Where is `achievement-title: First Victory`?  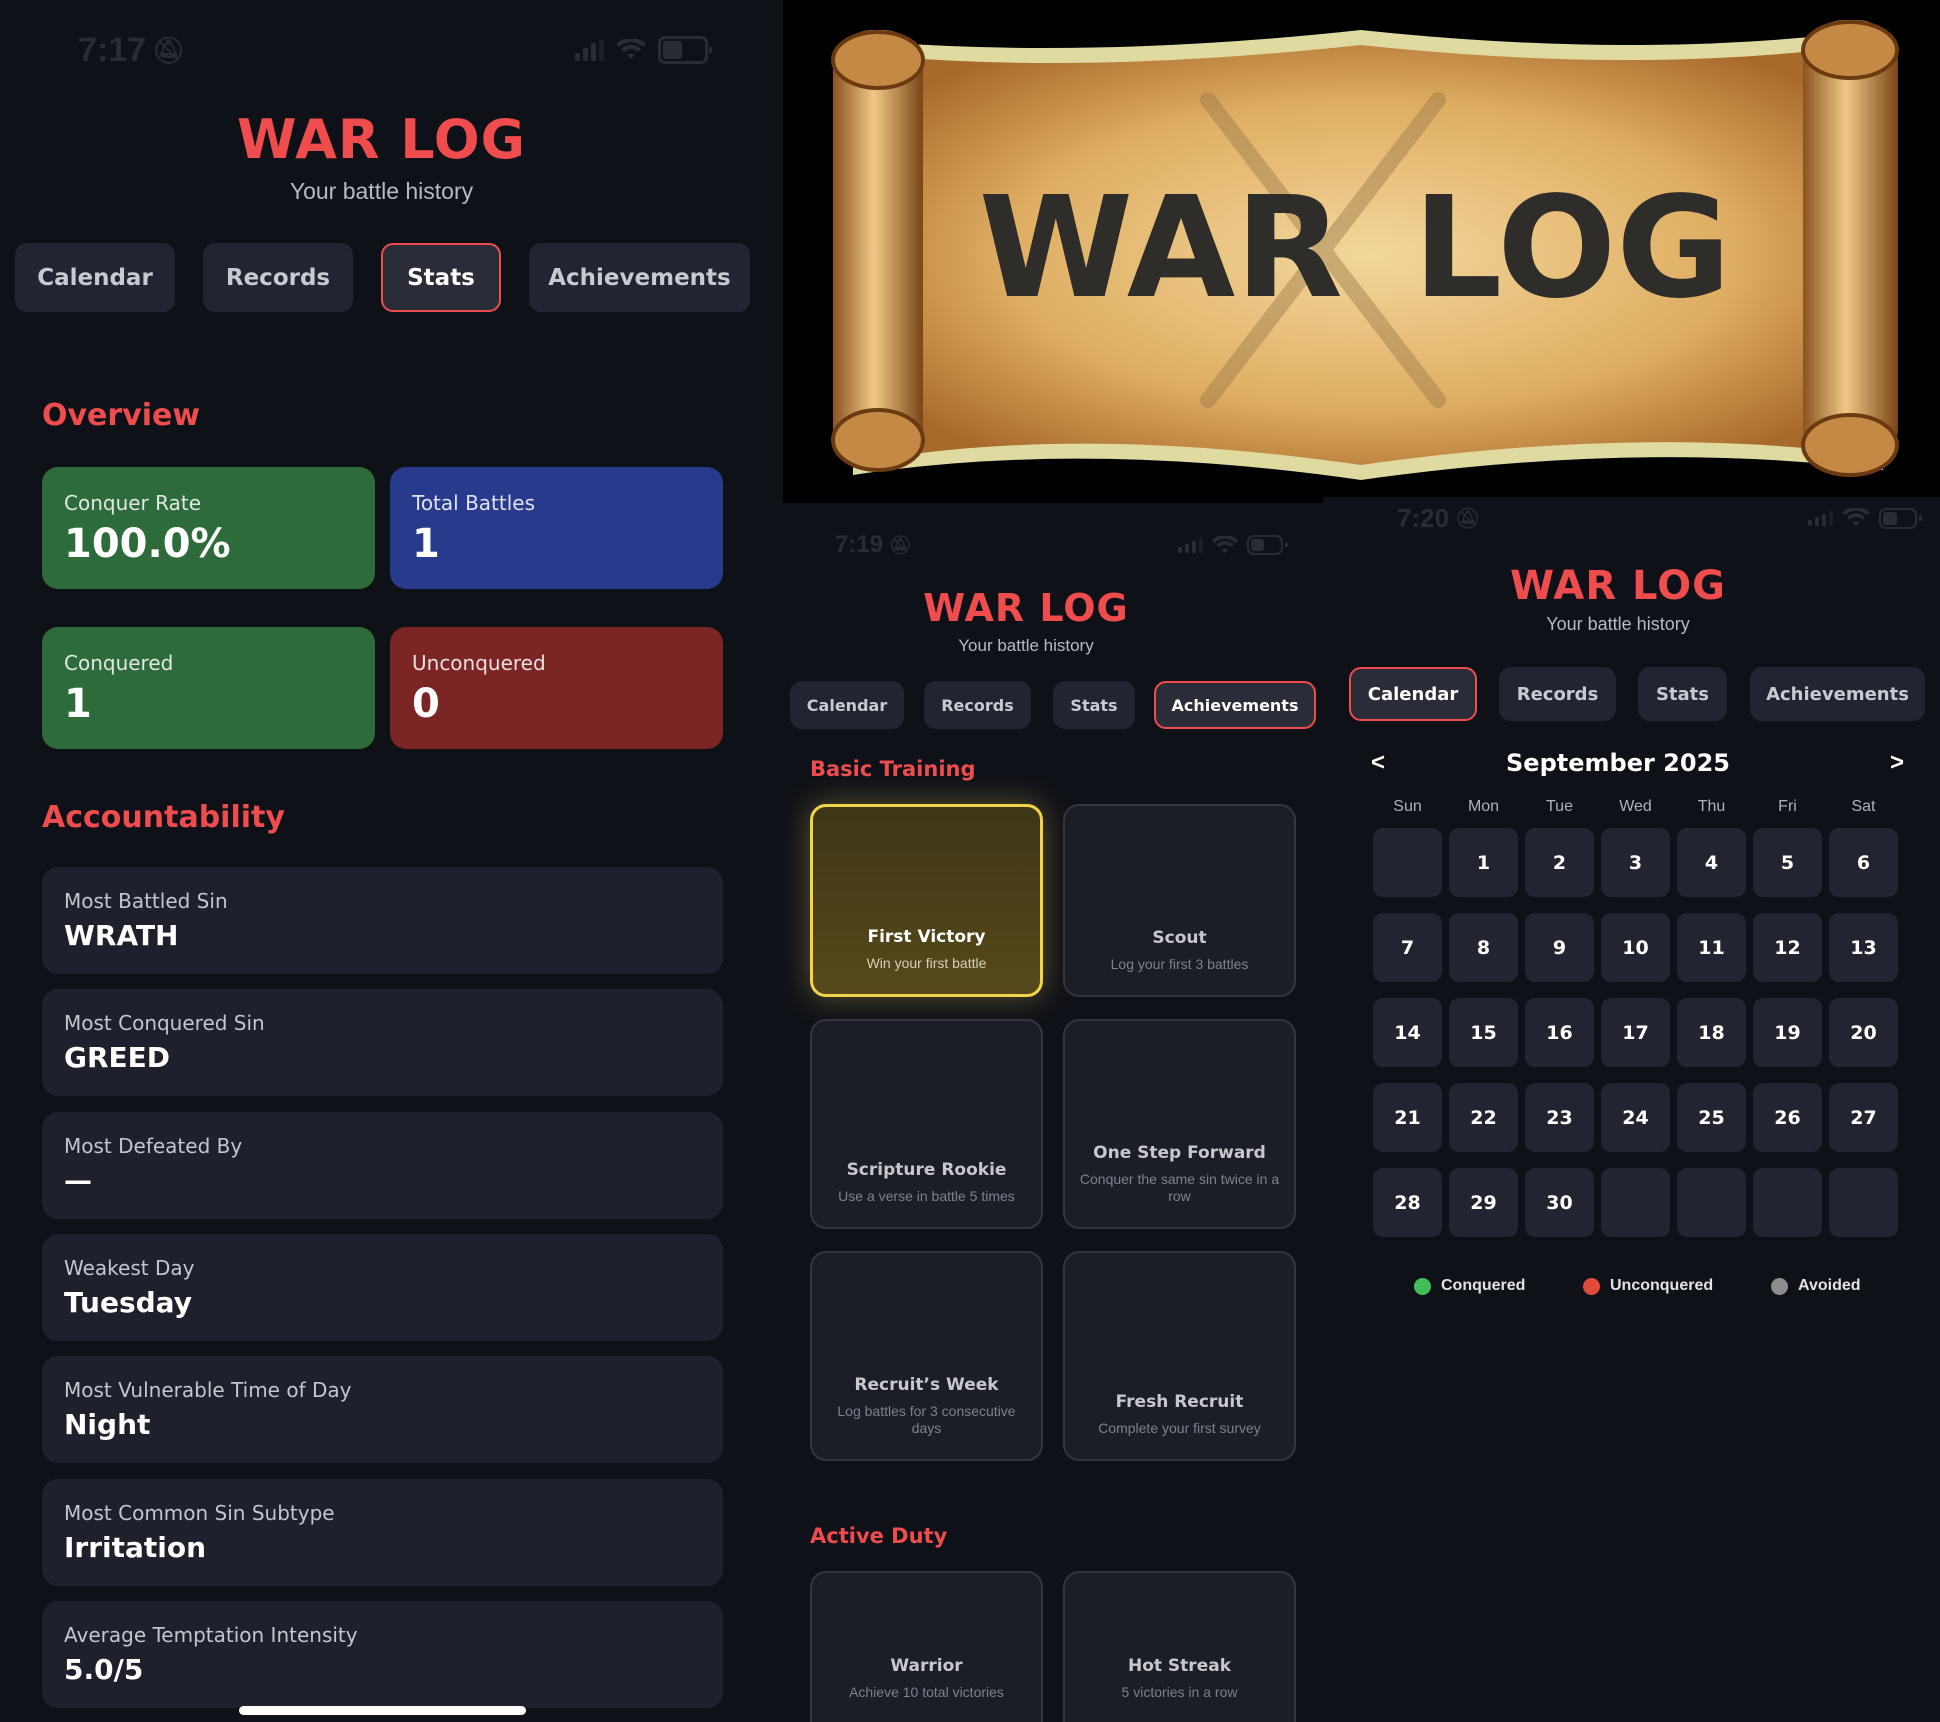
achievement-title: First Victory is located at coordinates (926, 937).